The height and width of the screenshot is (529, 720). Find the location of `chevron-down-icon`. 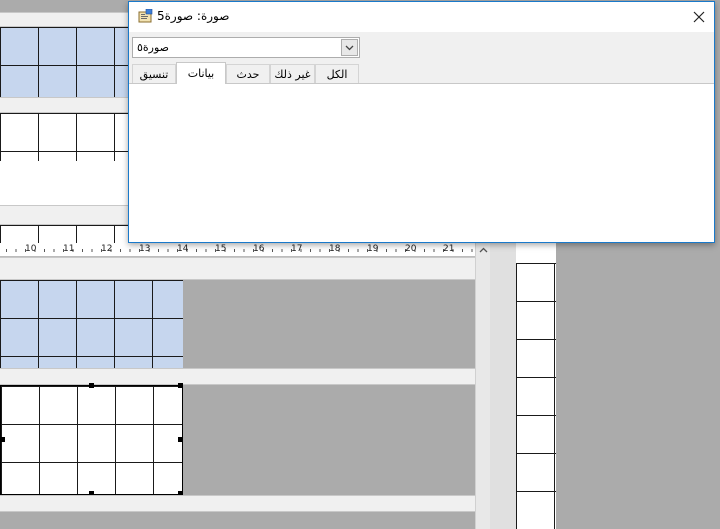

chevron-down-icon is located at coordinates (349, 47).